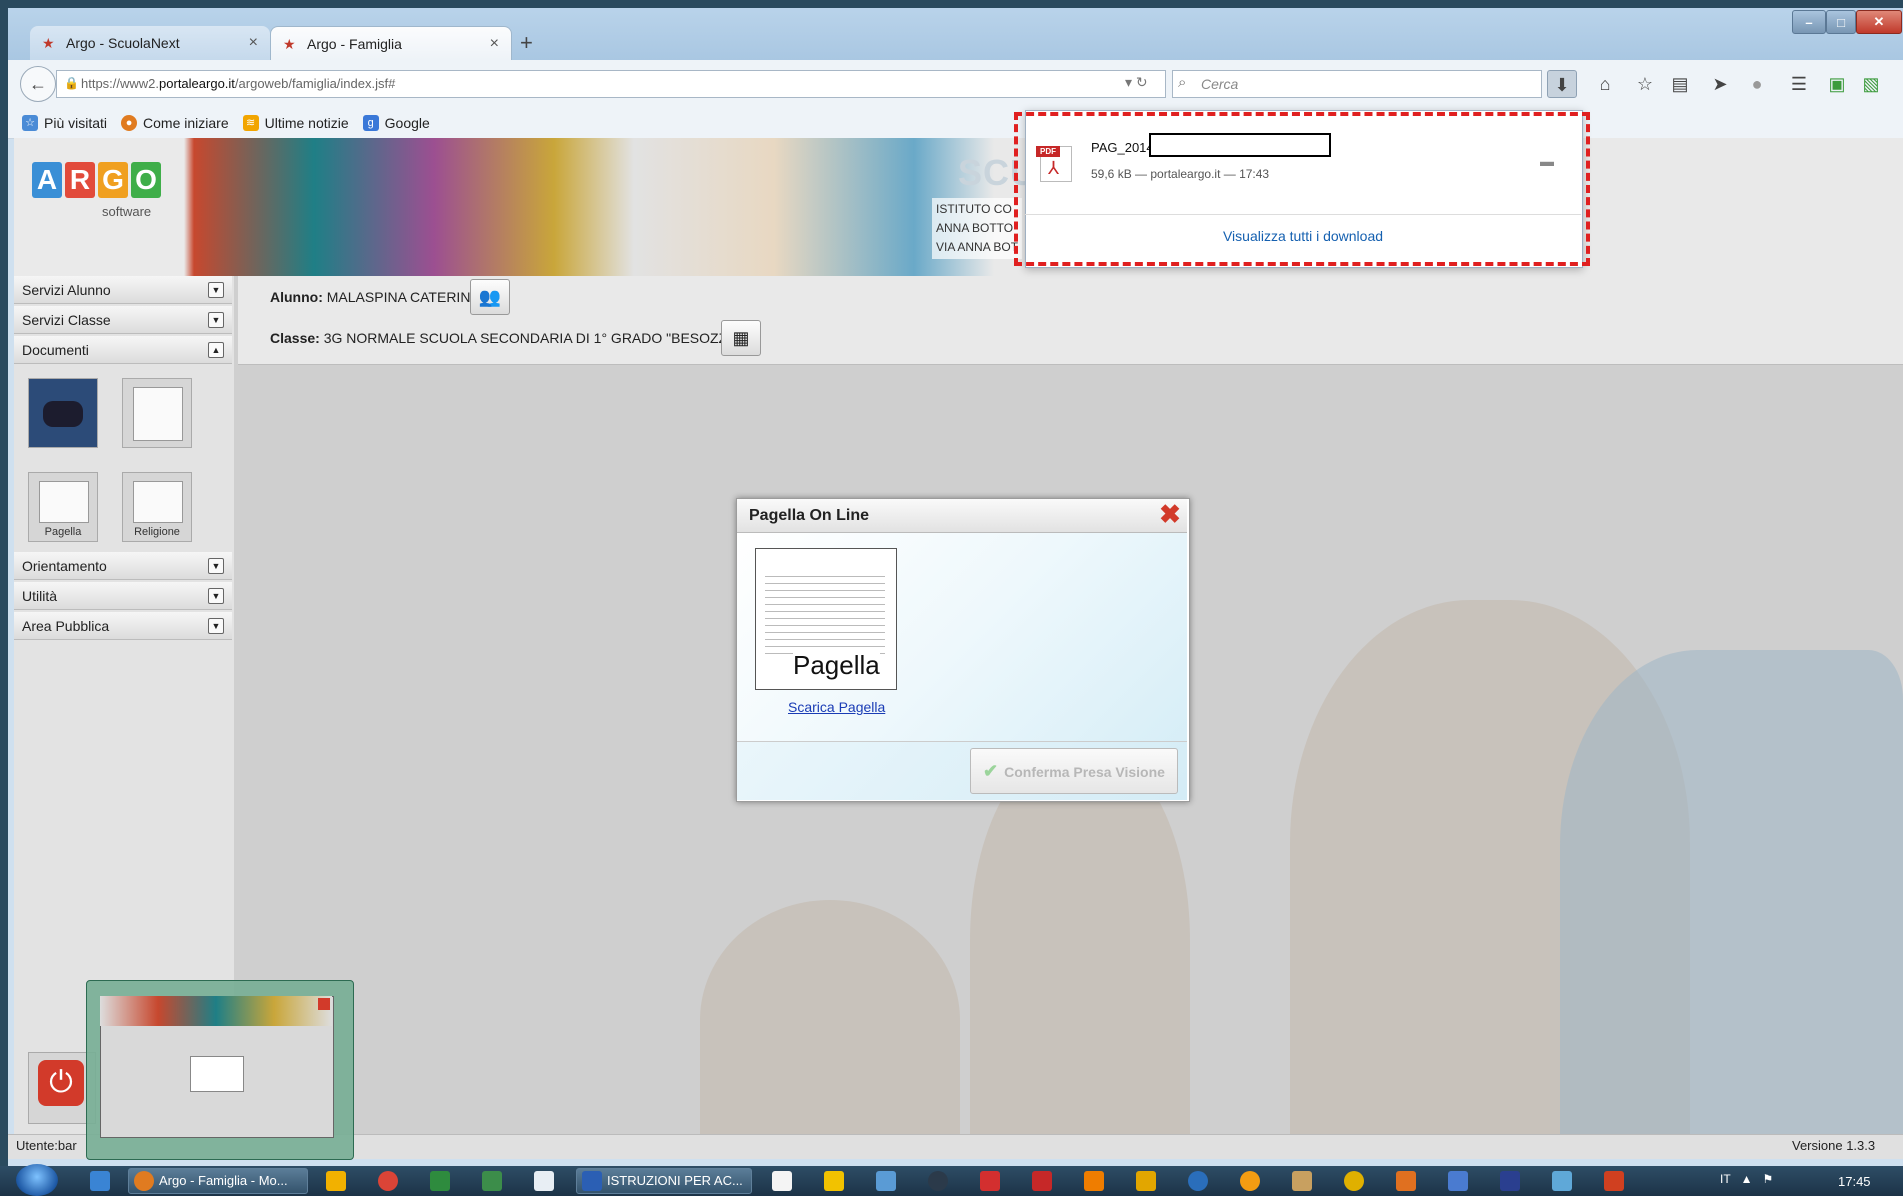 The width and height of the screenshot is (1903, 1196). Describe the element at coordinates (315, 83) in the screenshot. I see `url-path: /argoweb/famiglia/index.jsf#` at that location.